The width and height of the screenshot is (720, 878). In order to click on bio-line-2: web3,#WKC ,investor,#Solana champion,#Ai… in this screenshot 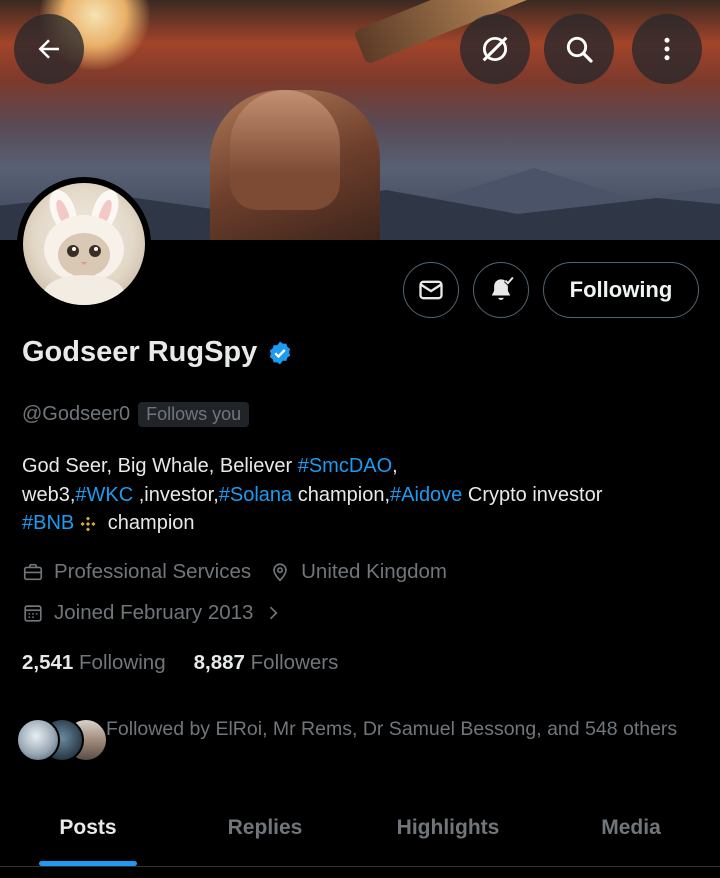, I will do `click(362, 495)`.